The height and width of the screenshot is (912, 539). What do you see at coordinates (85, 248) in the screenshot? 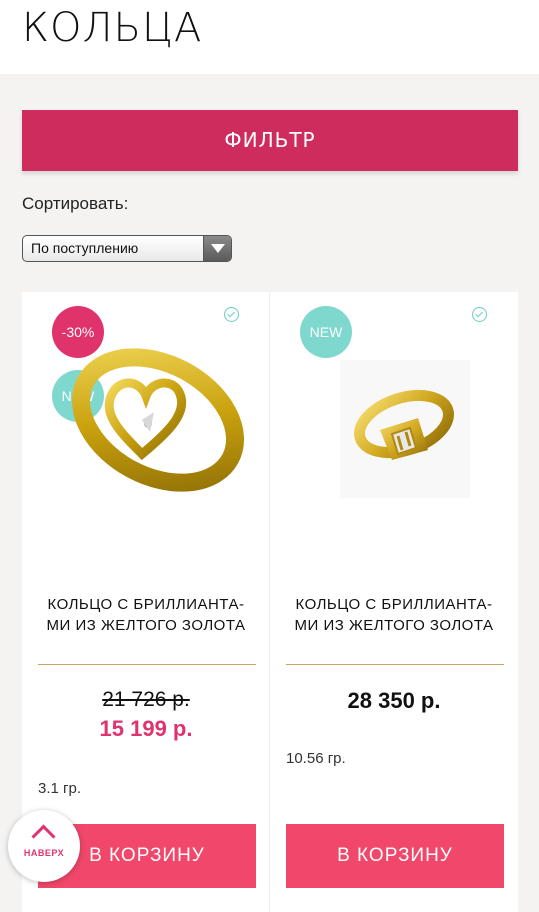
I see `sort-selected-value: По поступлению` at bounding box center [85, 248].